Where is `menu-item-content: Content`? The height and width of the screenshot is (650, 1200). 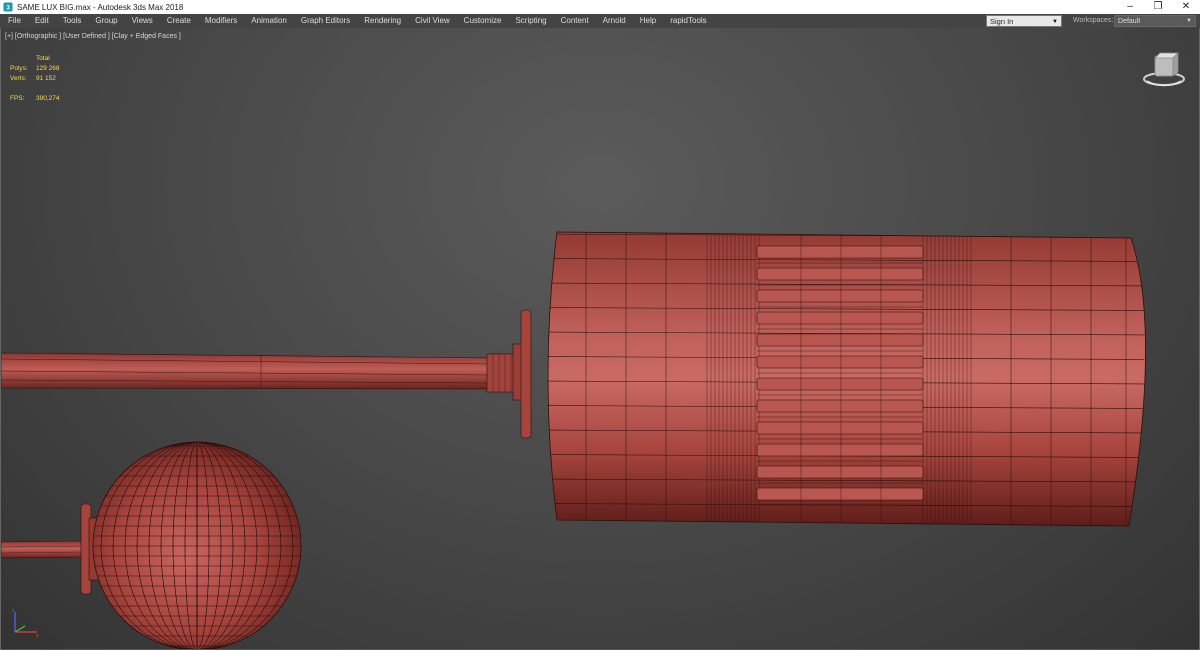 menu-item-content: Content is located at coordinates (575, 21).